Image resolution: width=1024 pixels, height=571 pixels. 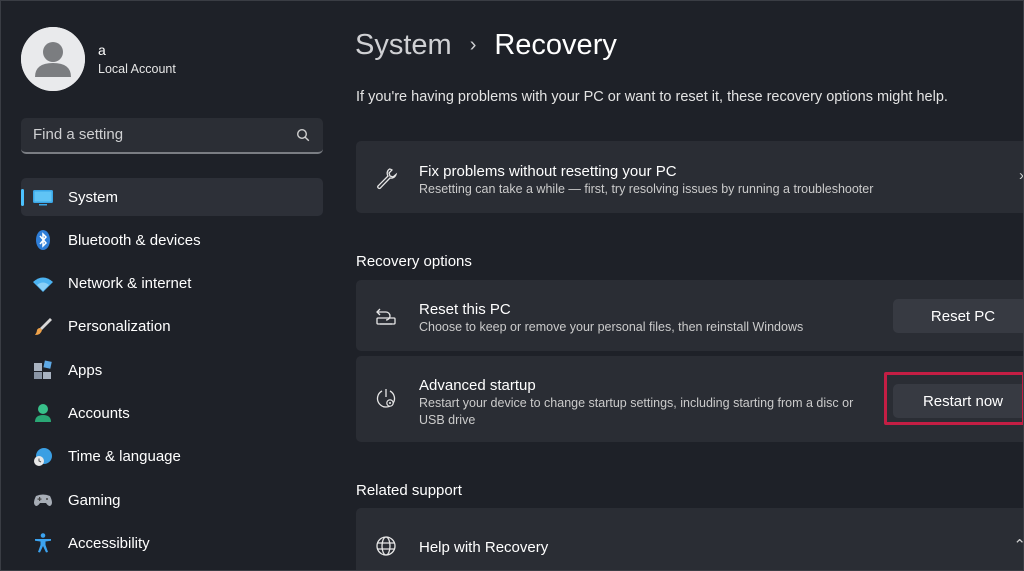 I want to click on sidebar-item-label: Accounts, so click(x=99, y=413).